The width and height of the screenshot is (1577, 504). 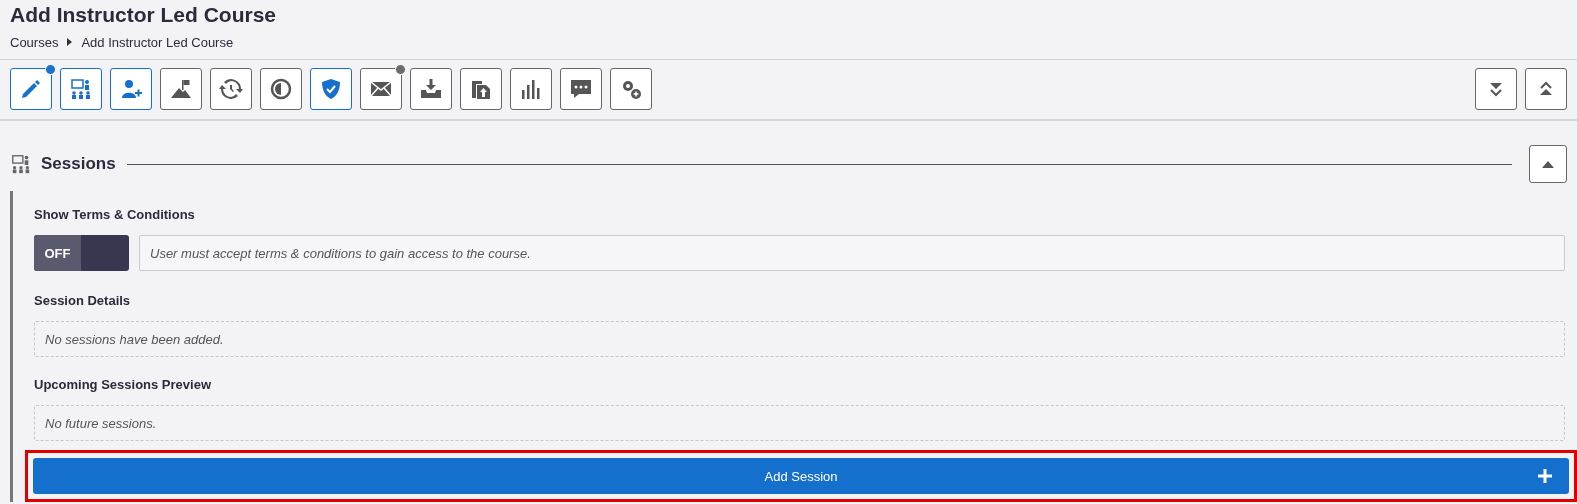 I want to click on shield-icon, so click(x=331, y=89).